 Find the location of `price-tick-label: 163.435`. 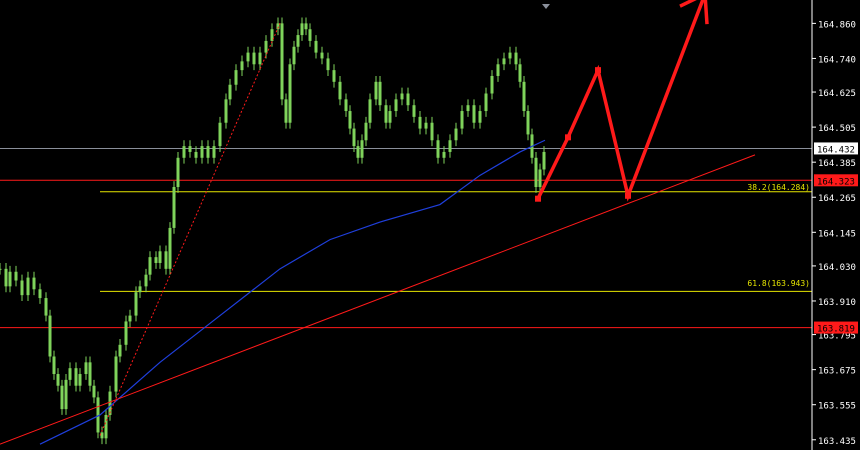

price-tick-label: 163.435 is located at coordinates (837, 442).